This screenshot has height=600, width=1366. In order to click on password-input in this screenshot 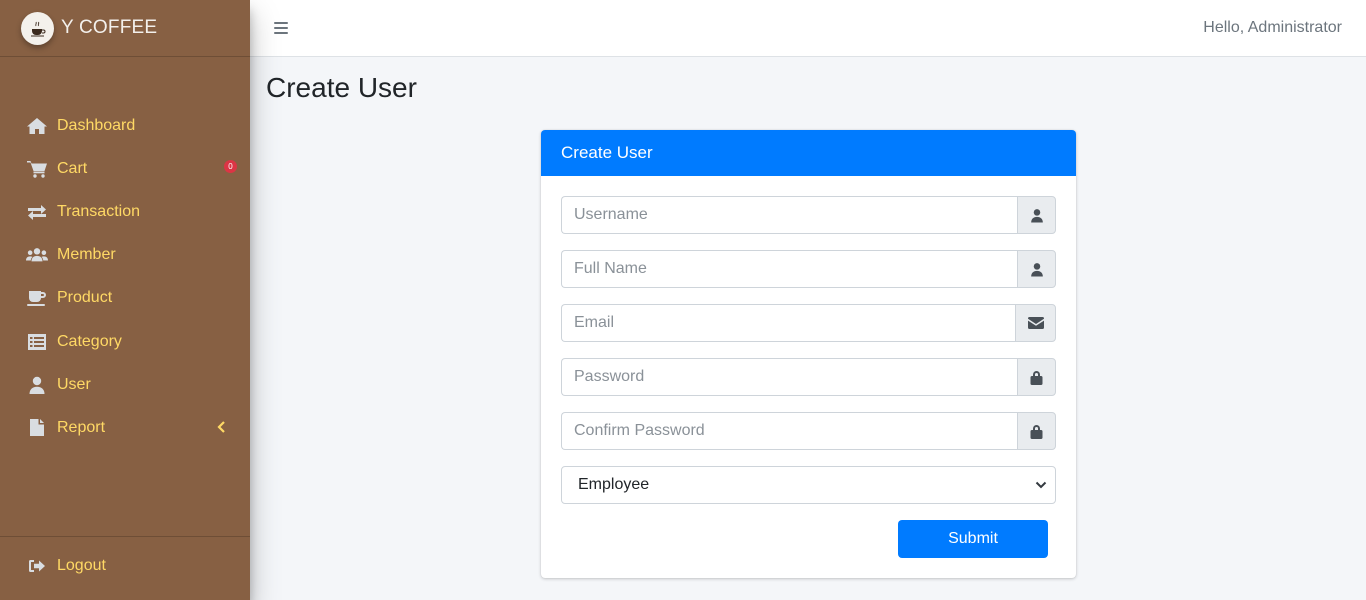, I will do `click(789, 377)`.